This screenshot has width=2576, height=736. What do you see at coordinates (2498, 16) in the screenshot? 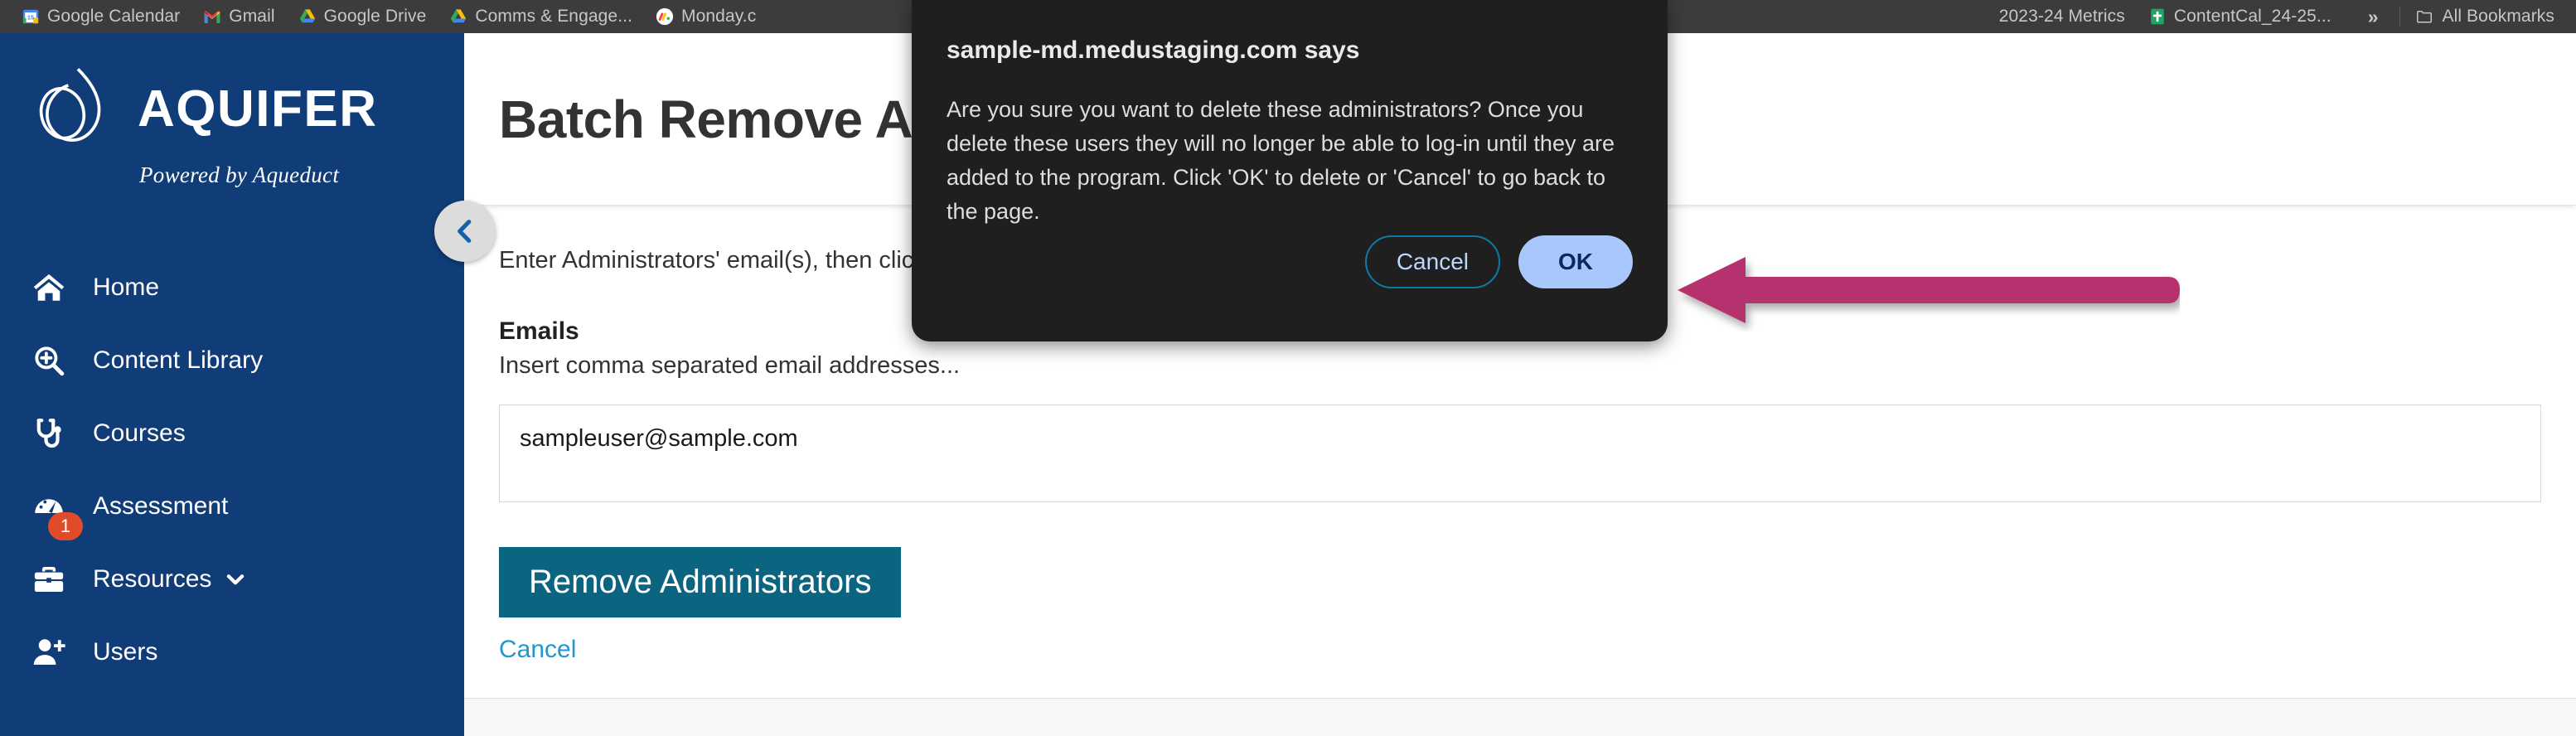
I see `all-bookmarks-label: All Bookmarks` at bounding box center [2498, 16].